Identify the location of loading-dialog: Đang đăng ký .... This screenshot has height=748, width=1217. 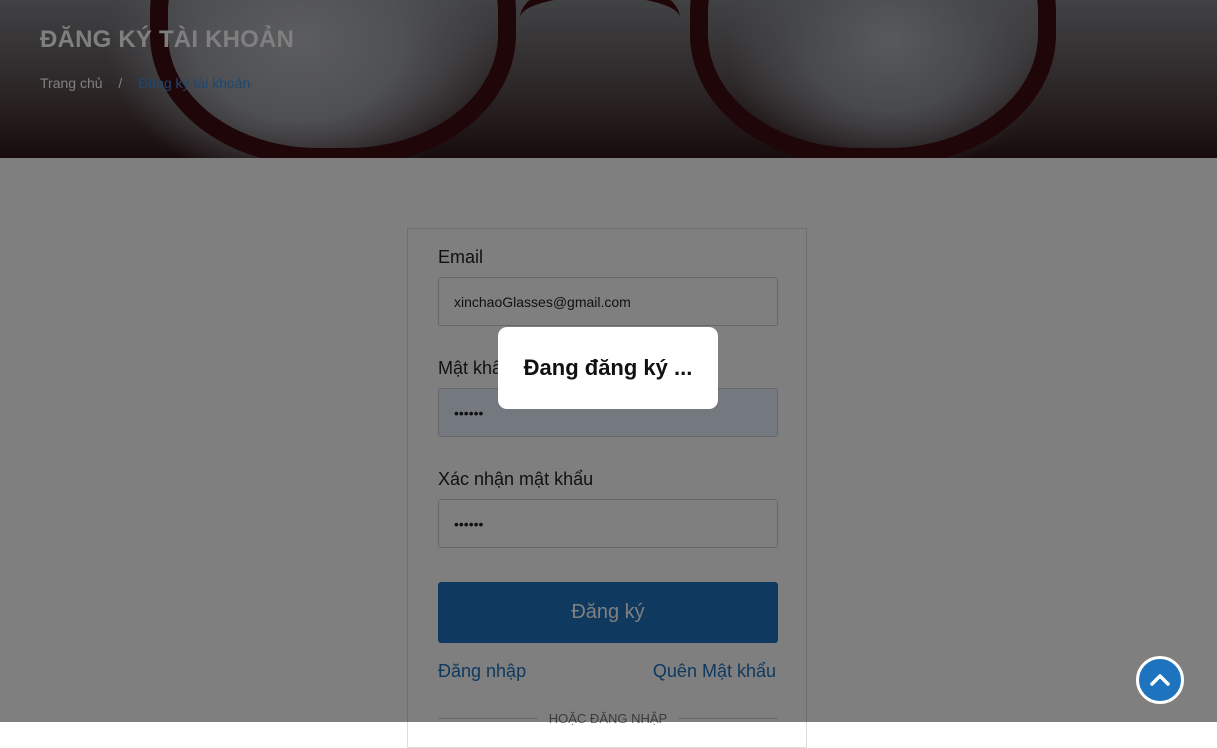
(608, 368).